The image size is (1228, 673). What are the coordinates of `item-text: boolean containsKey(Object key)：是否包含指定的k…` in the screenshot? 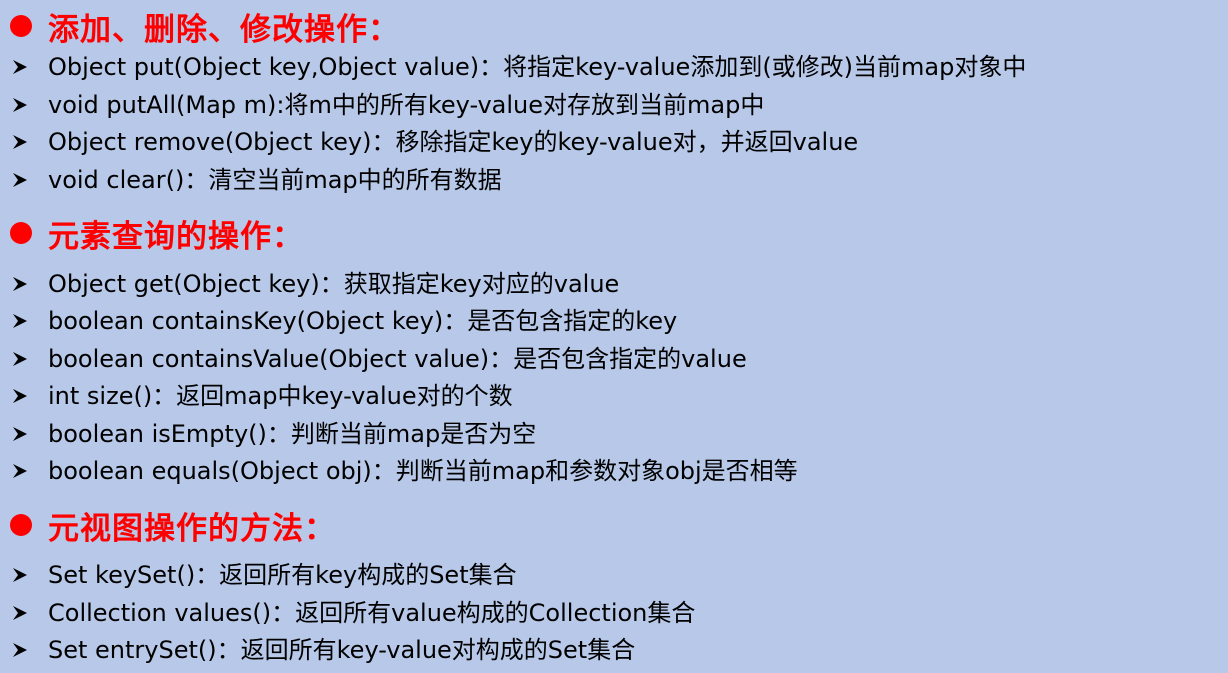 It's located at (363, 321).